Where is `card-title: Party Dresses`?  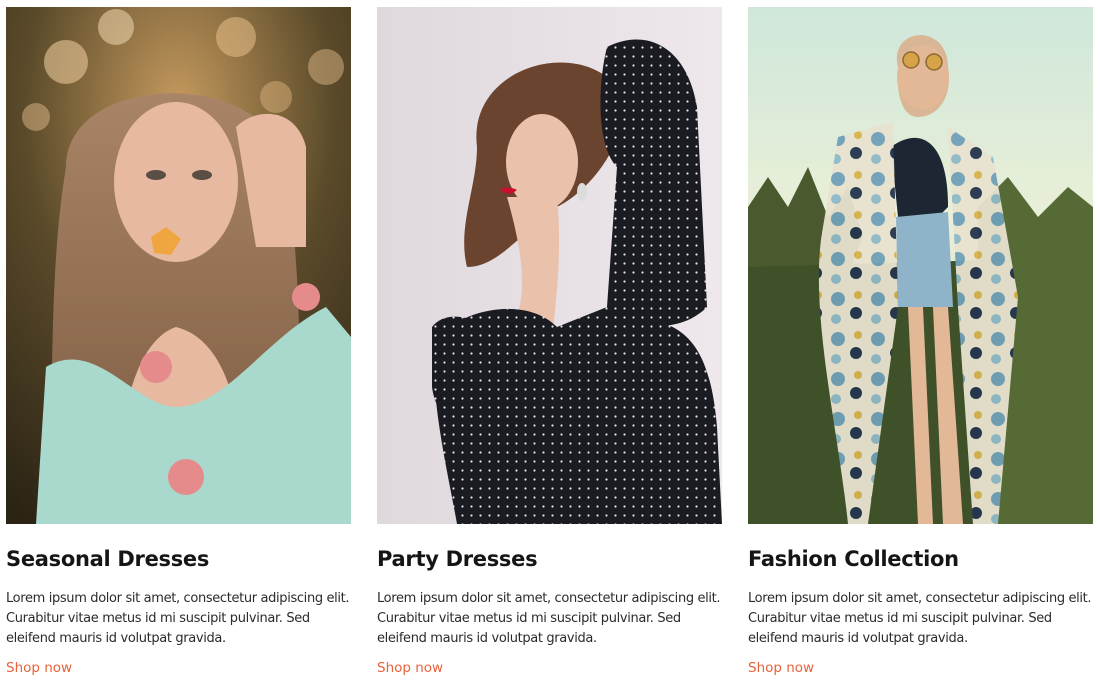
card-title: Party Dresses is located at coordinates (457, 559).